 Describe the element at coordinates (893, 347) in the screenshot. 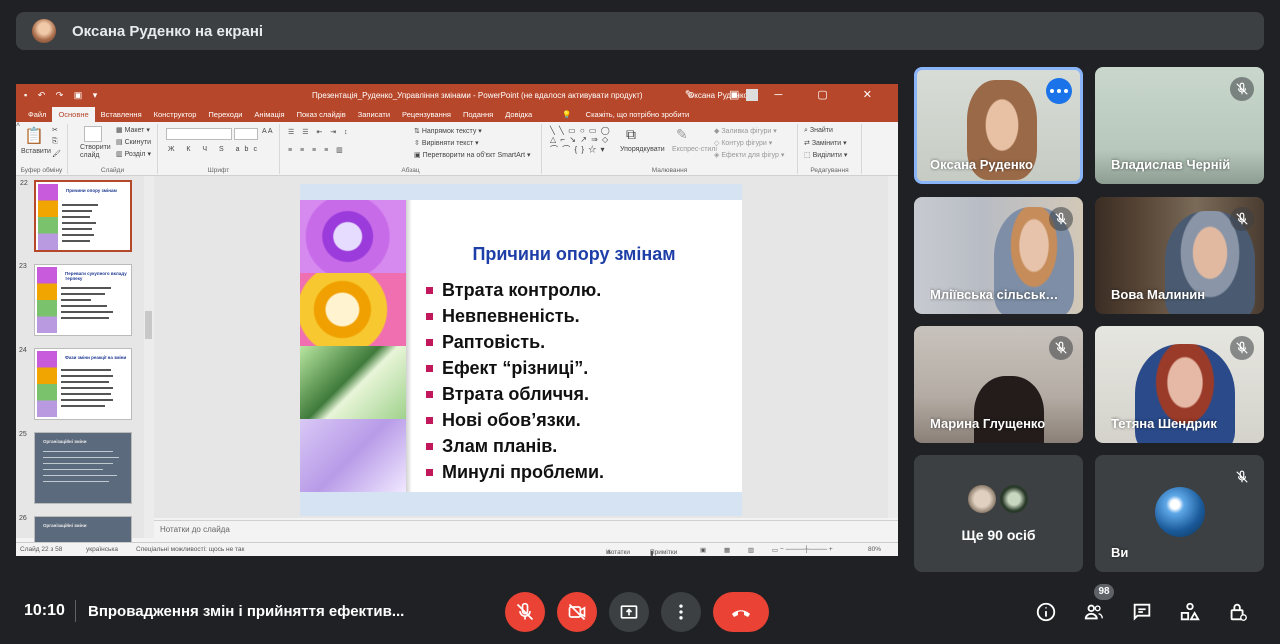

I see `slide-scrollbar` at that location.